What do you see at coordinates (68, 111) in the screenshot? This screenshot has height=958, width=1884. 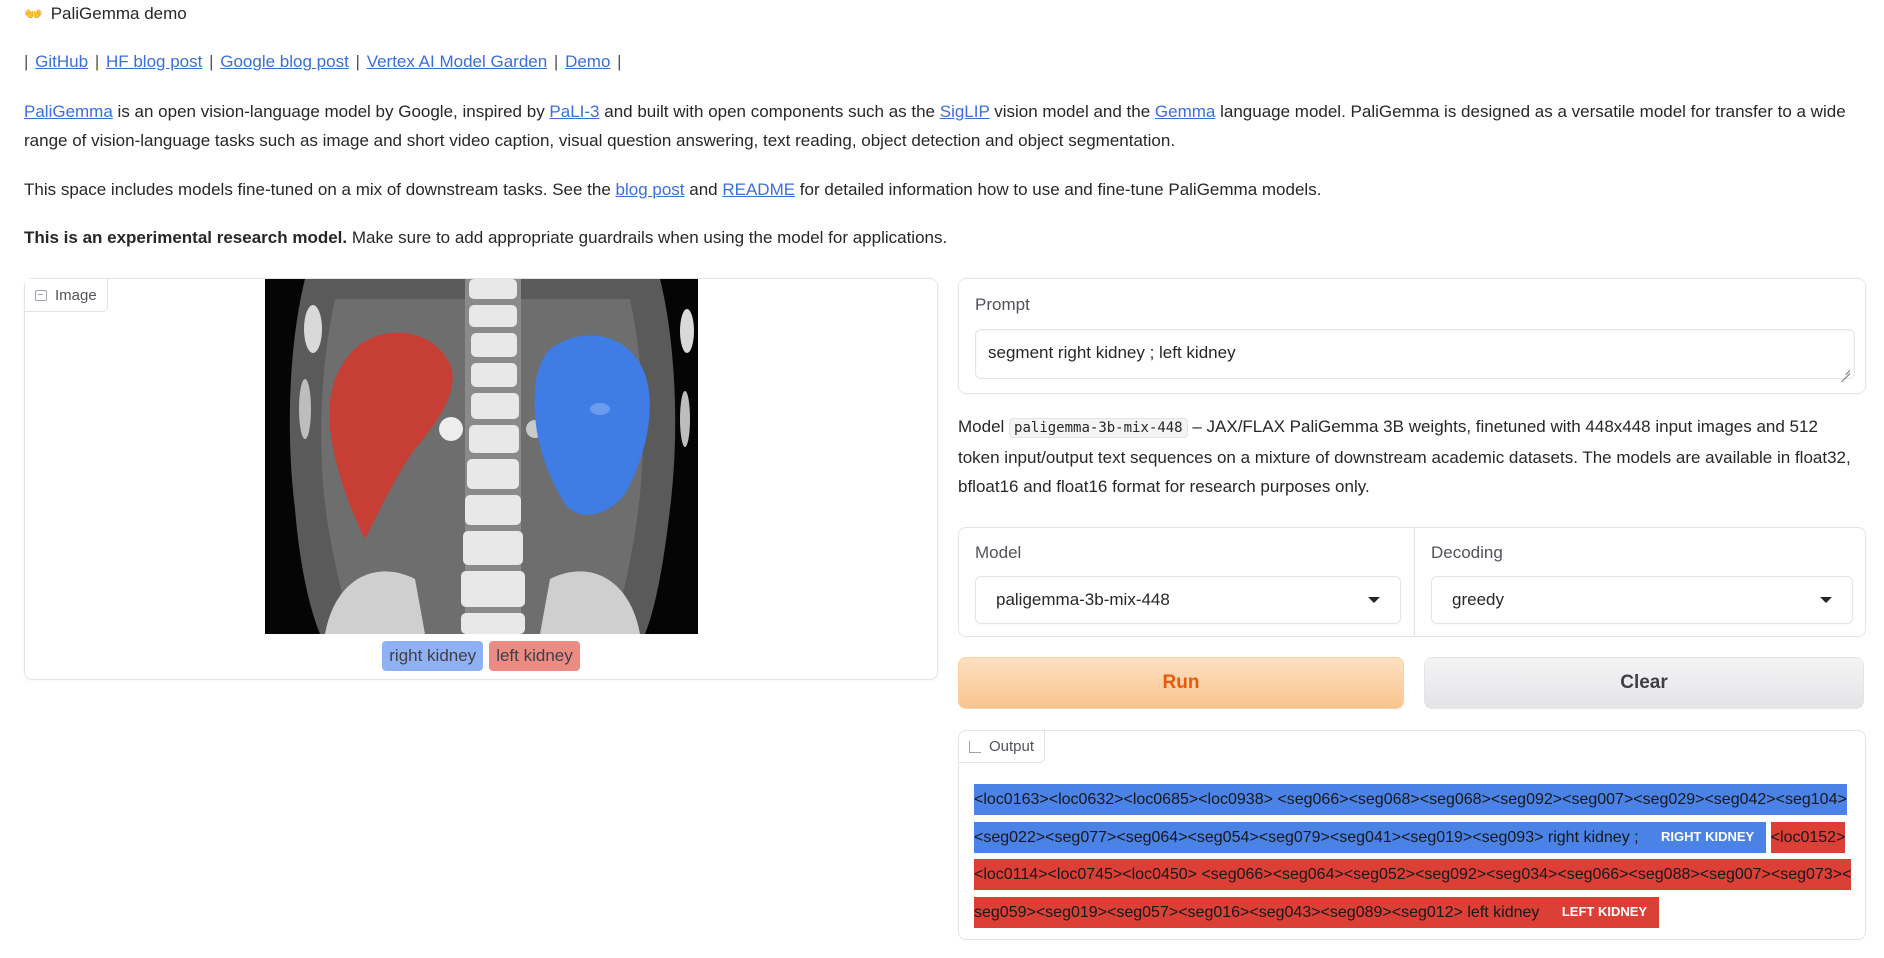 I see `link-paligemma: PaliGemma` at bounding box center [68, 111].